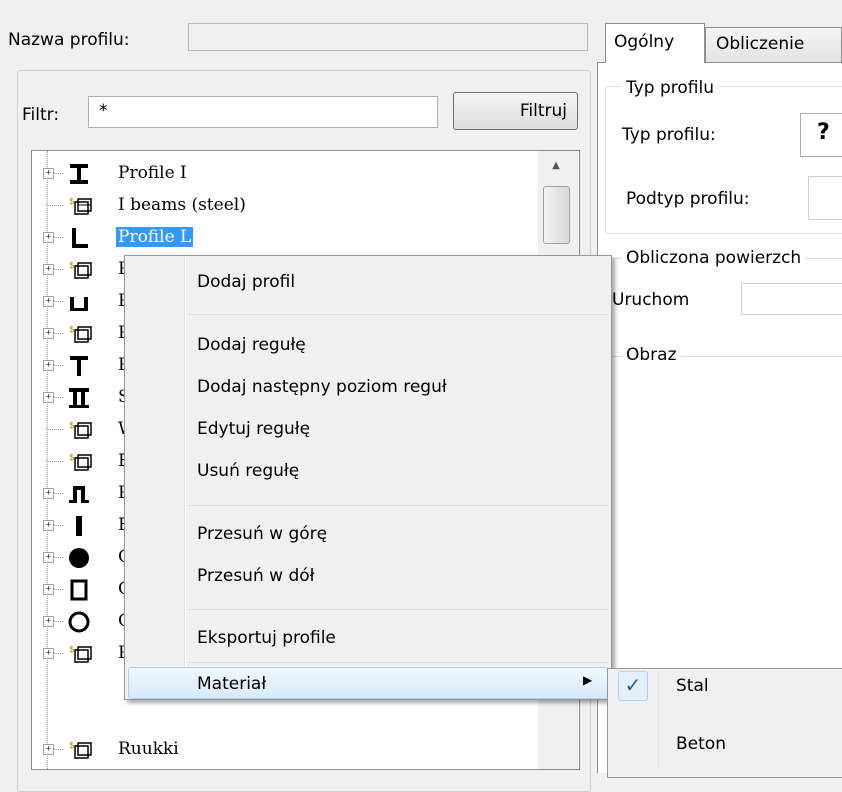 Image resolution: width=842 pixels, height=792 pixels. What do you see at coordinates (287, 207) in the screenshot?
I see `tree-item-i-beams-steel: $ I beams (steel)` at bounding box center [287, 207].